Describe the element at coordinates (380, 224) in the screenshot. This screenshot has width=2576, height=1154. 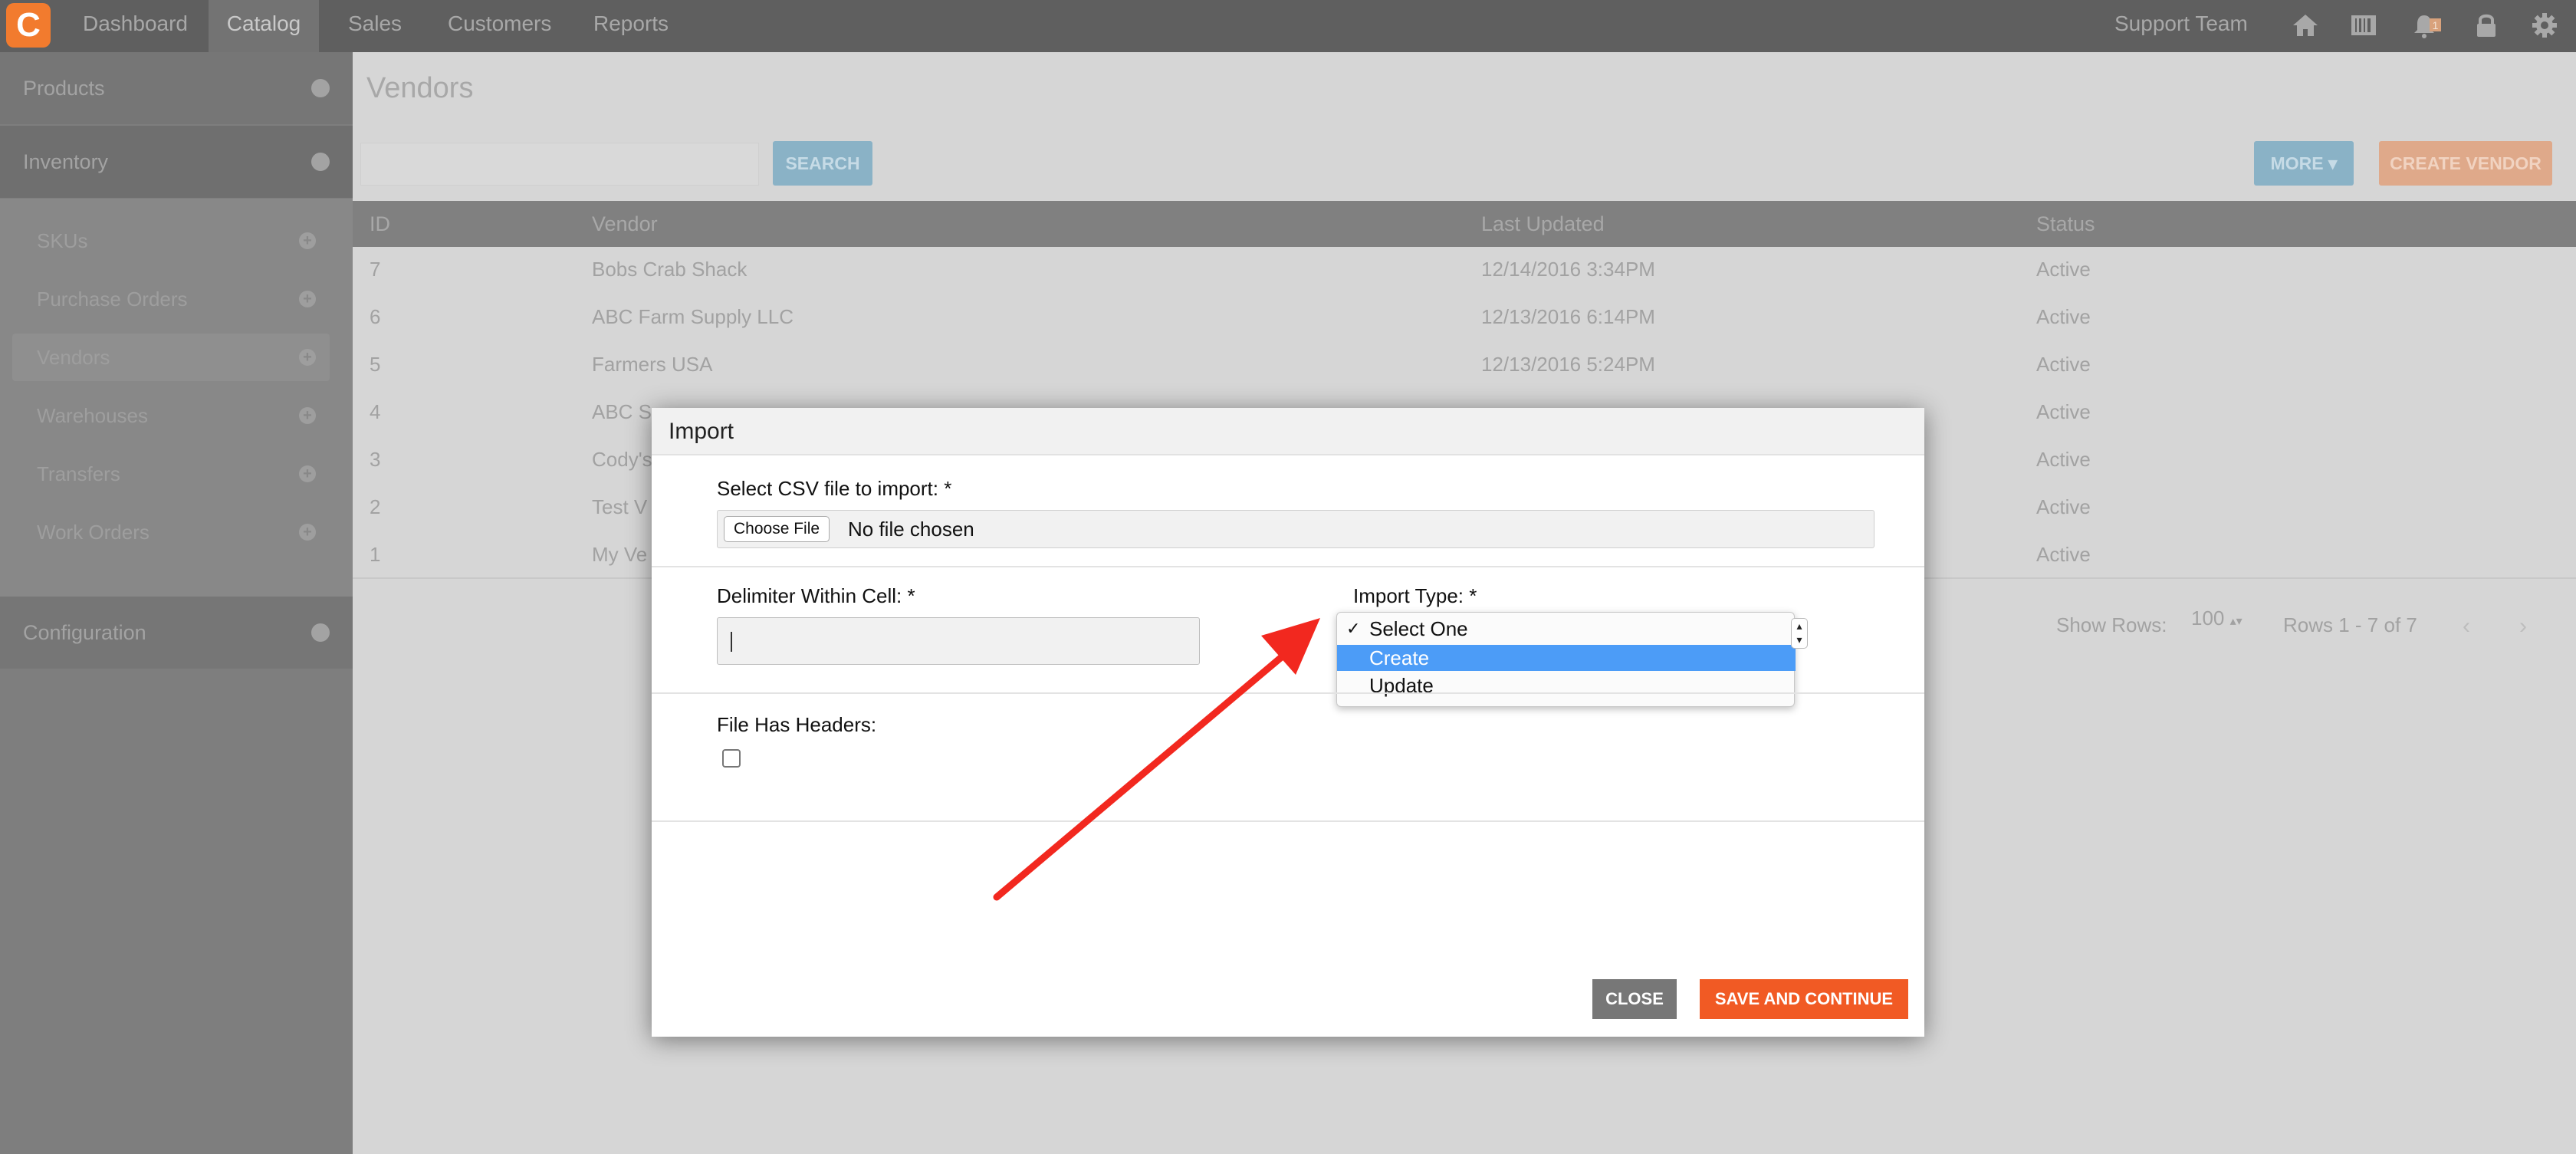
I see `column-header-id: ID` at that location.